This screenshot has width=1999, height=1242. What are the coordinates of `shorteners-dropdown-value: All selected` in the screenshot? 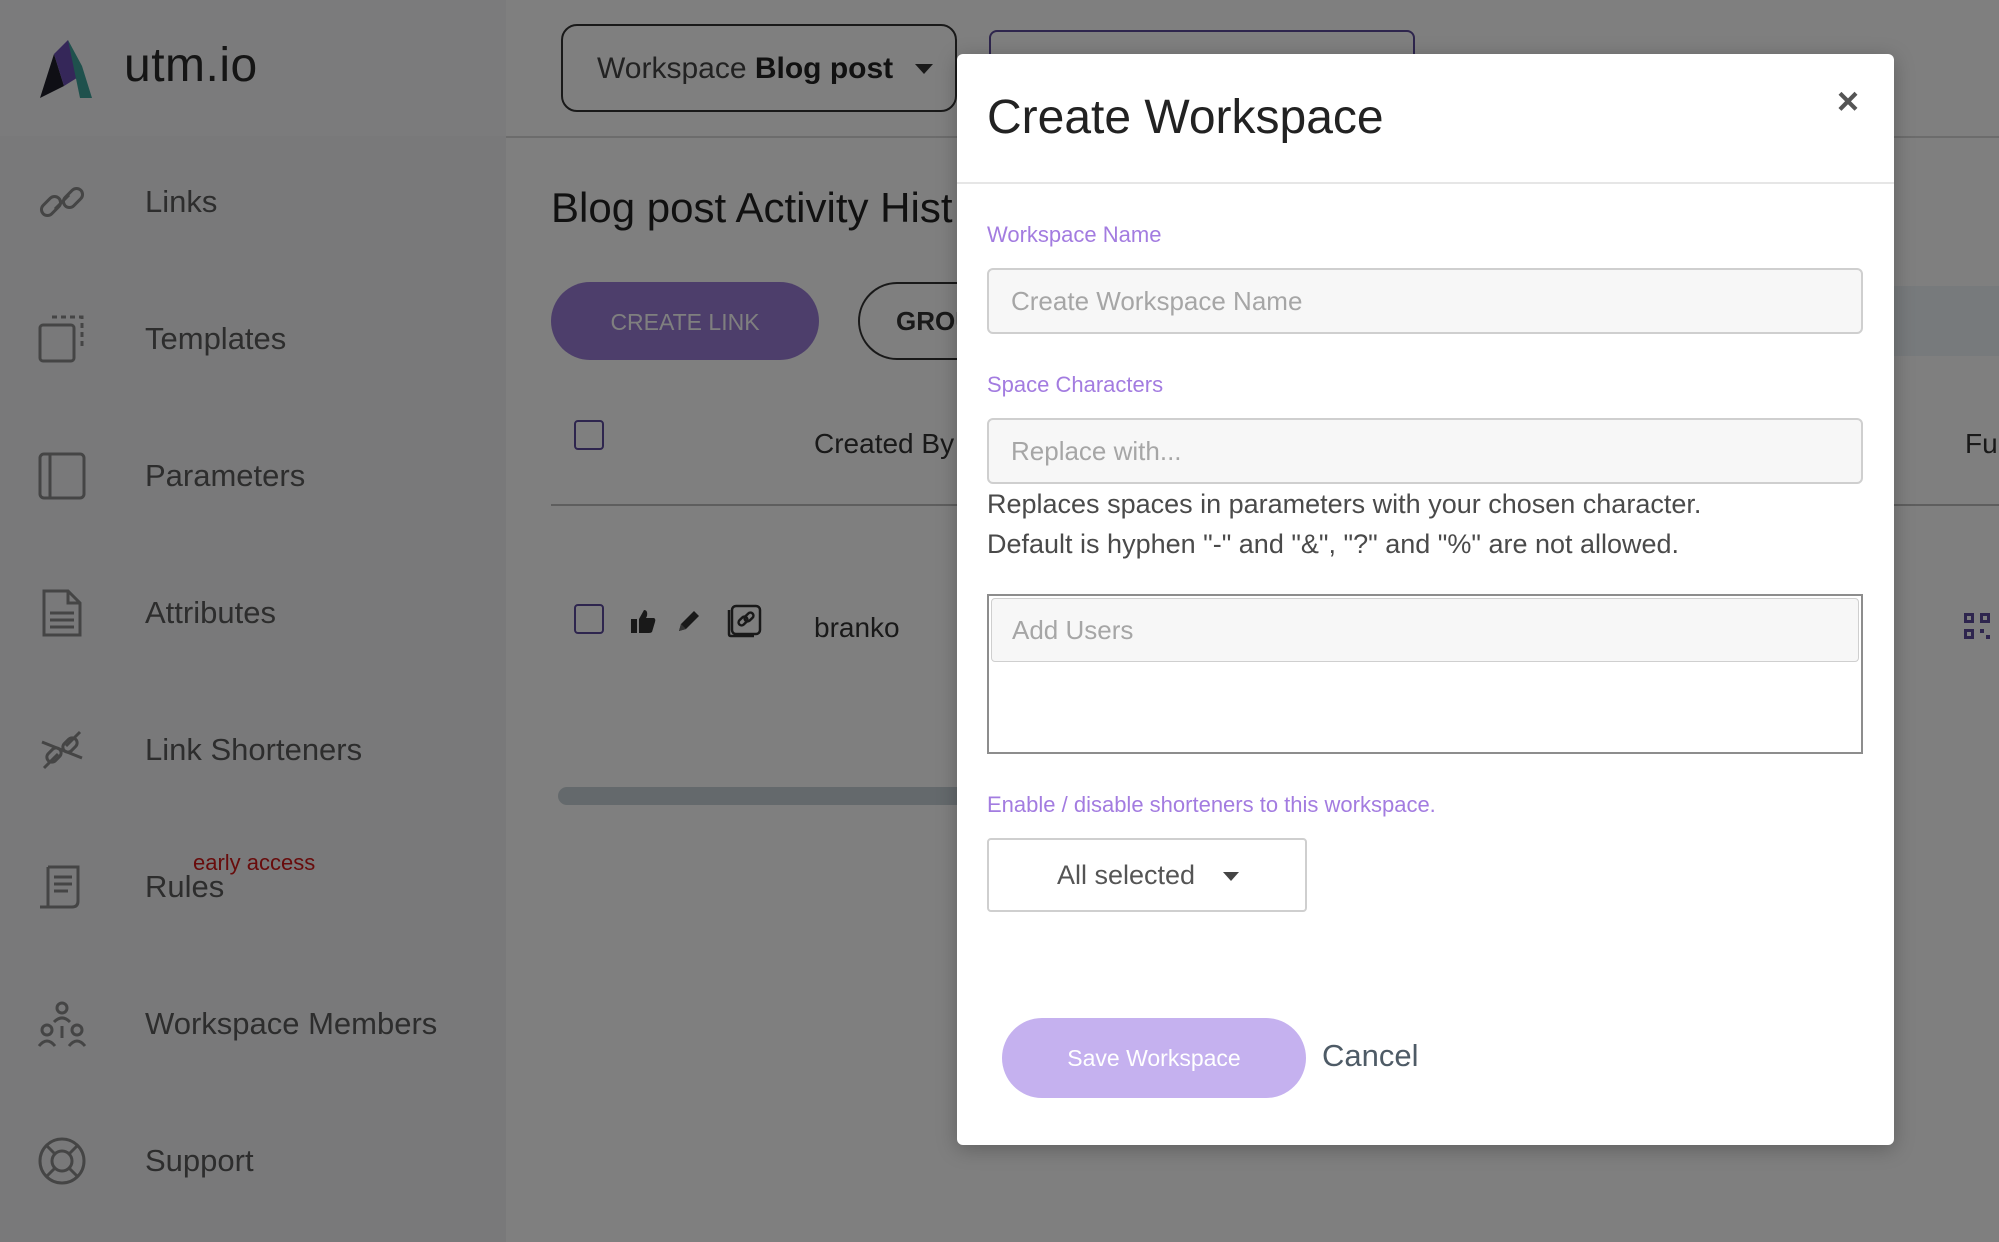 It's located at (1126, 875).